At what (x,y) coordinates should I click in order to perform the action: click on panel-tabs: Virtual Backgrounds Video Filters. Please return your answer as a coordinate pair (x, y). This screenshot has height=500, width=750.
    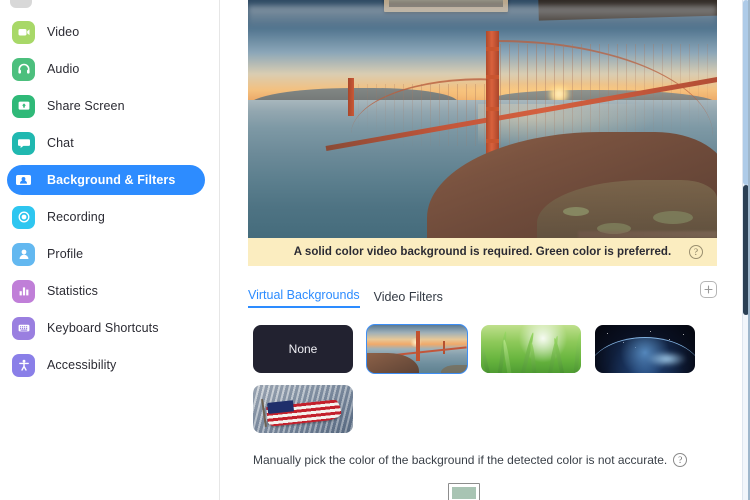
    Looking at the image, I should click on (482, 294).